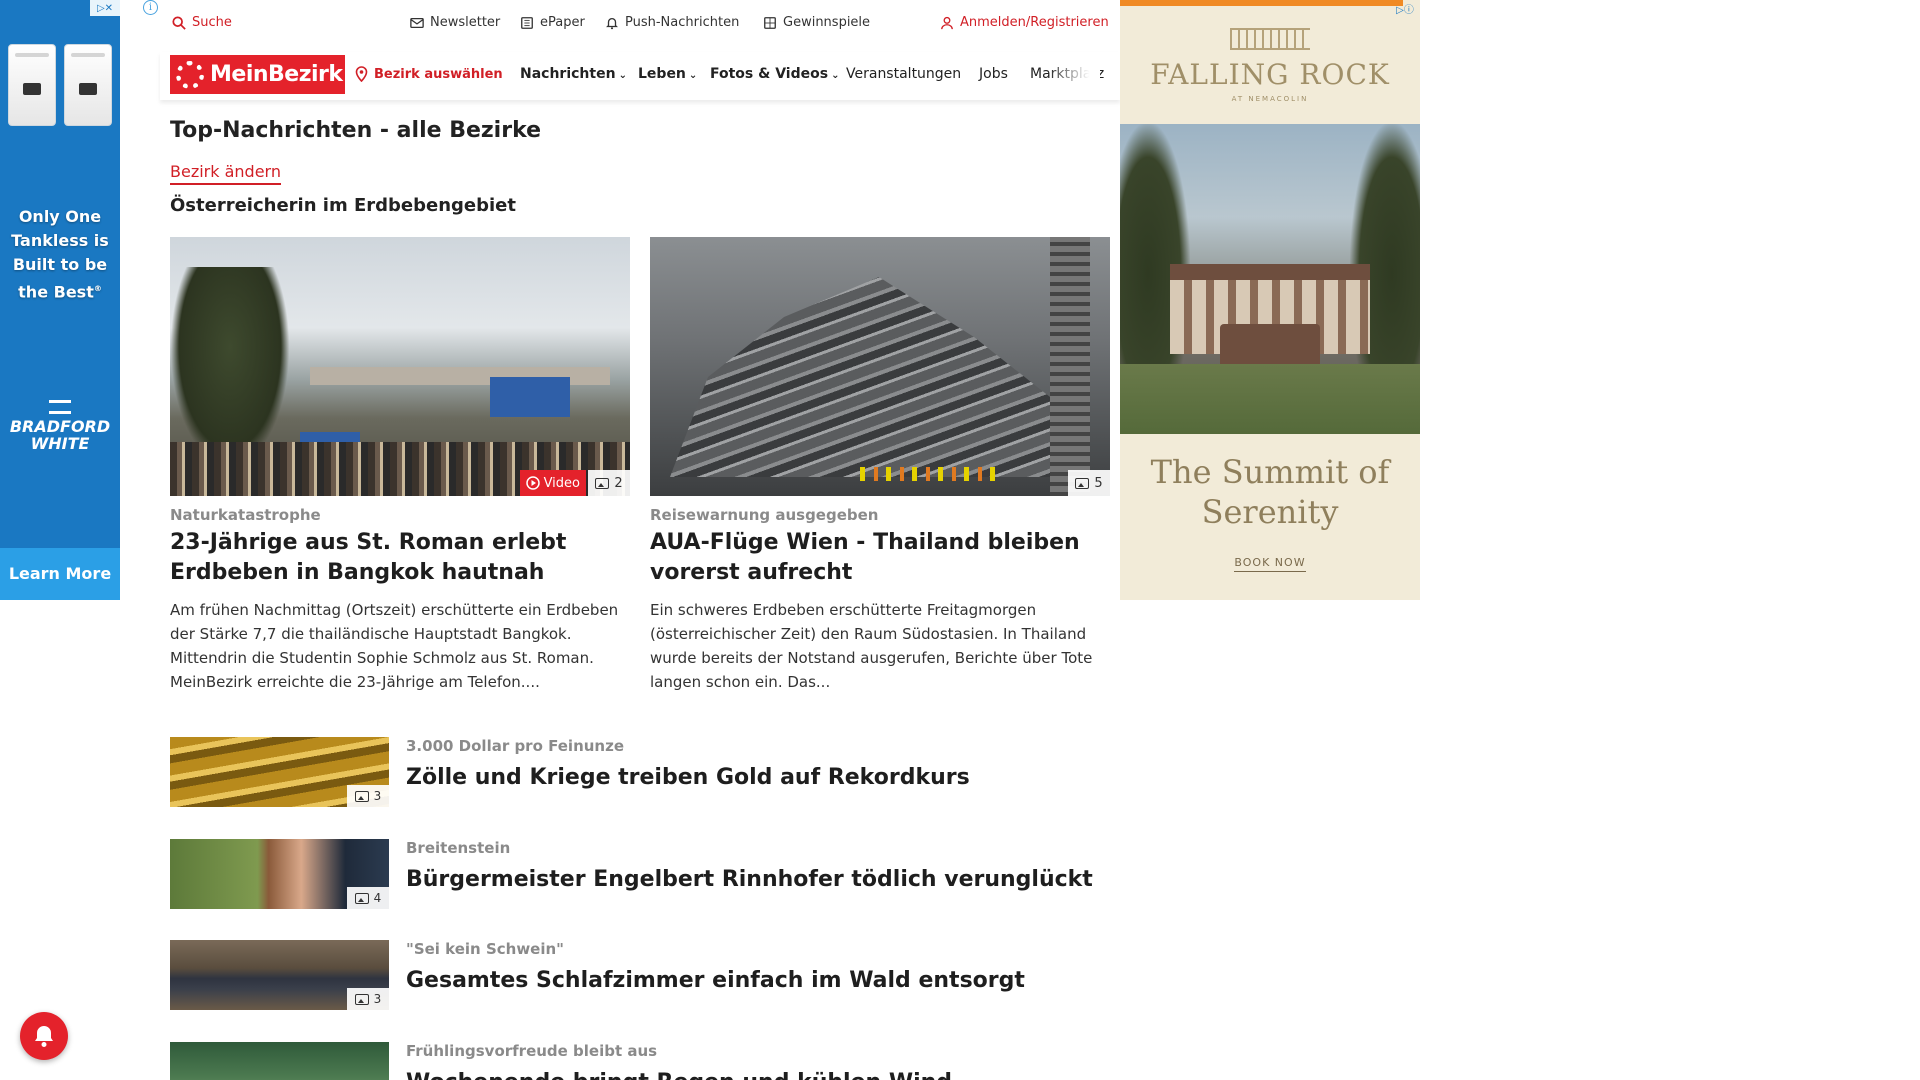 The width and height of the screenshot is (1920, 1080). I want to click on article-thumbnail, so click(279, 1061).